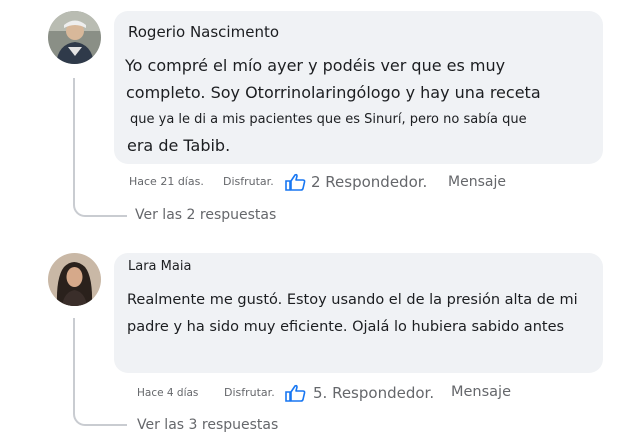 Image resolution: width=641 pixels, height=440 pixels. Describe the element at coordinates (203, 32) in the screenshot. I see `comment-author: Rogerio Nascimento` at that location.